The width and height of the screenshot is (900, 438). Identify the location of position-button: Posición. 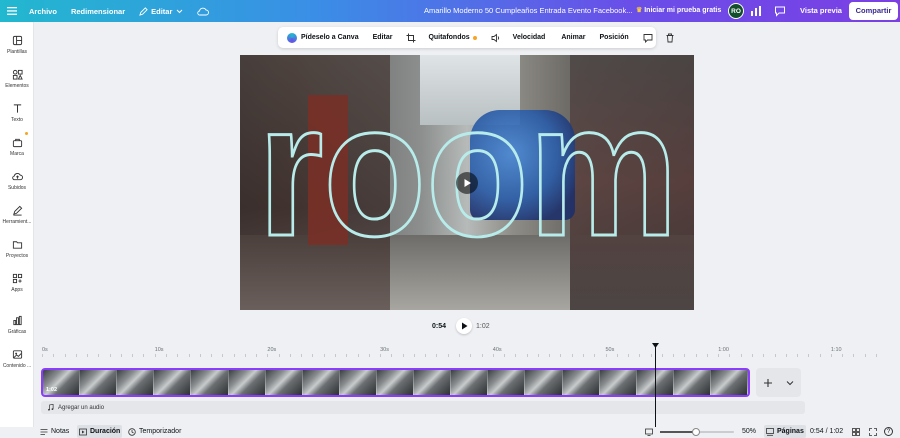
(613, 37).